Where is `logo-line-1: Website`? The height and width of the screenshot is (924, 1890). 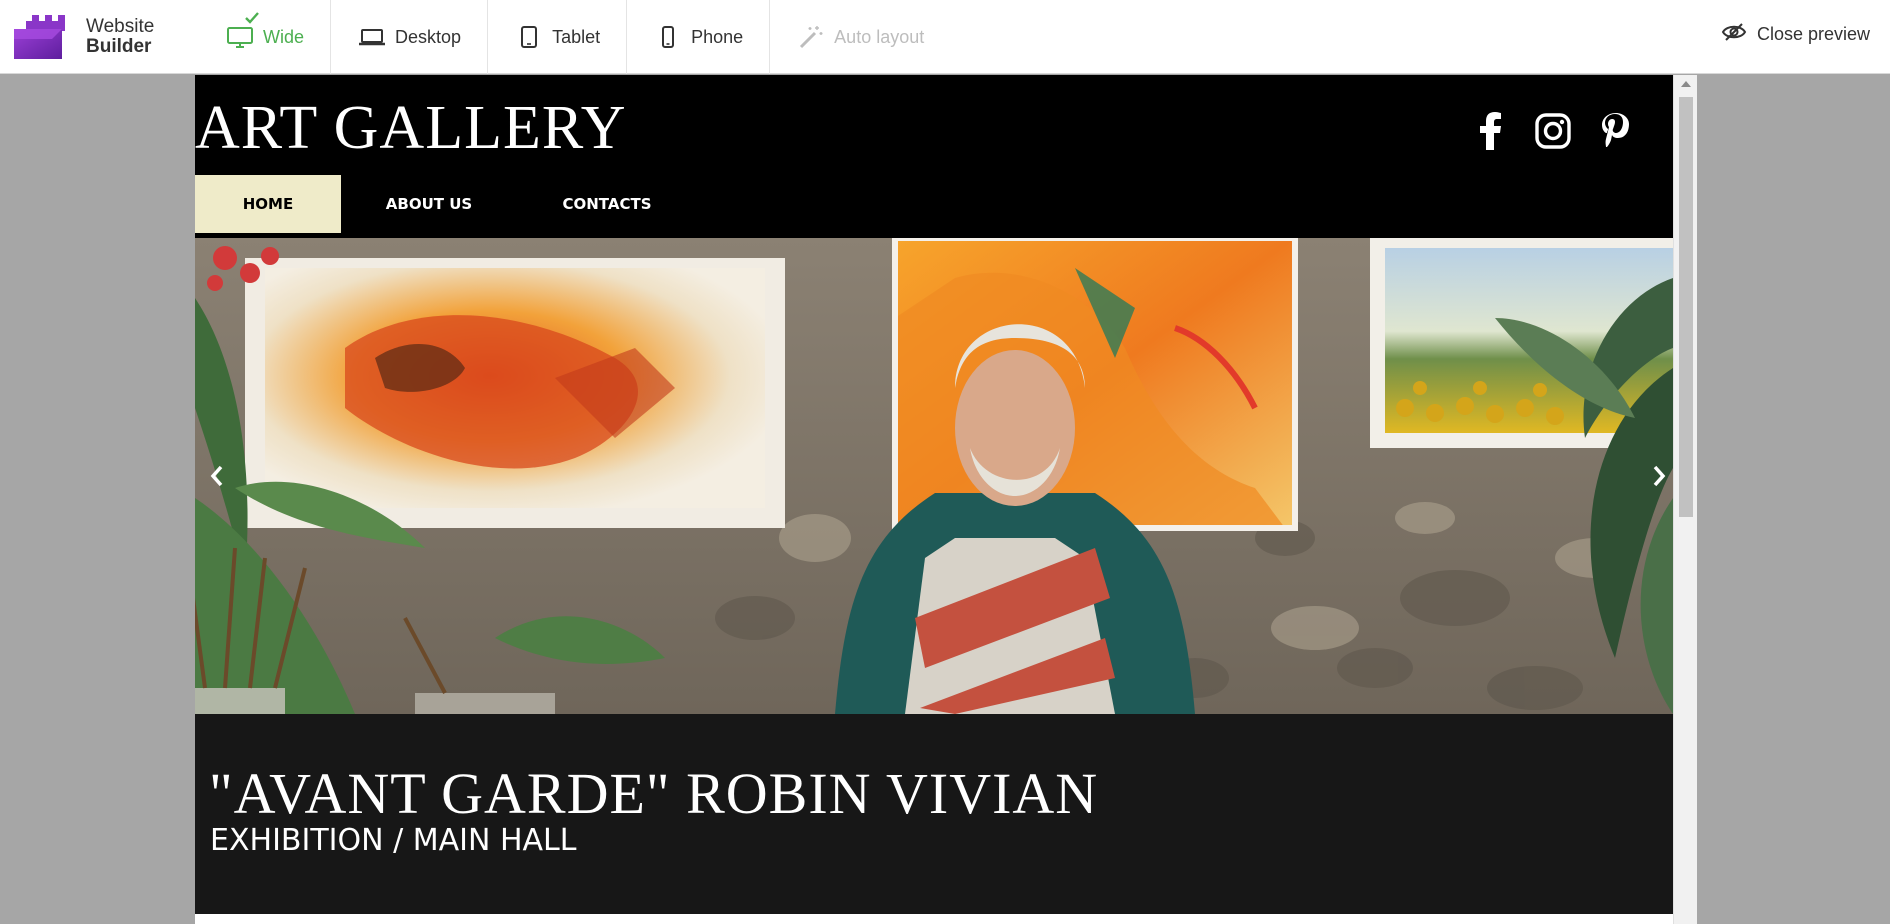
logo-line-1: Website is located at coordinates (120, 26).